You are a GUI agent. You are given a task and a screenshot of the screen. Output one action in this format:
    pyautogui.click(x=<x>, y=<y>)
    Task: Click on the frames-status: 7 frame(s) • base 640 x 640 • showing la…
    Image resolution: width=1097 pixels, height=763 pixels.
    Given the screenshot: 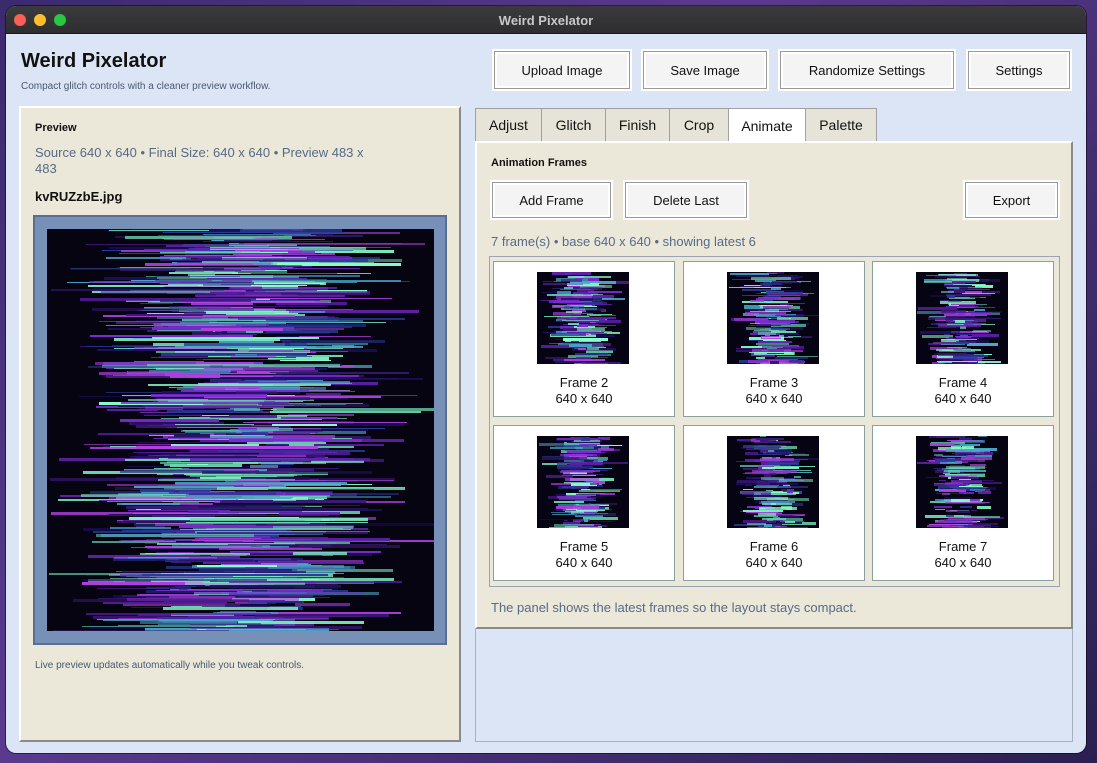 What is the action you would take?
    pyautogui.click(x=623, y=241)
    